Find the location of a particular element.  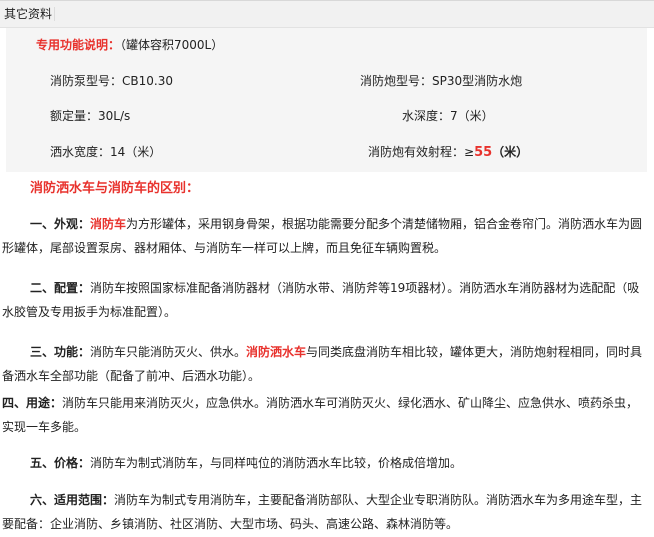

differences-heading: 消防洒水车与消防车的区别： is located at coordinates (115, 188).